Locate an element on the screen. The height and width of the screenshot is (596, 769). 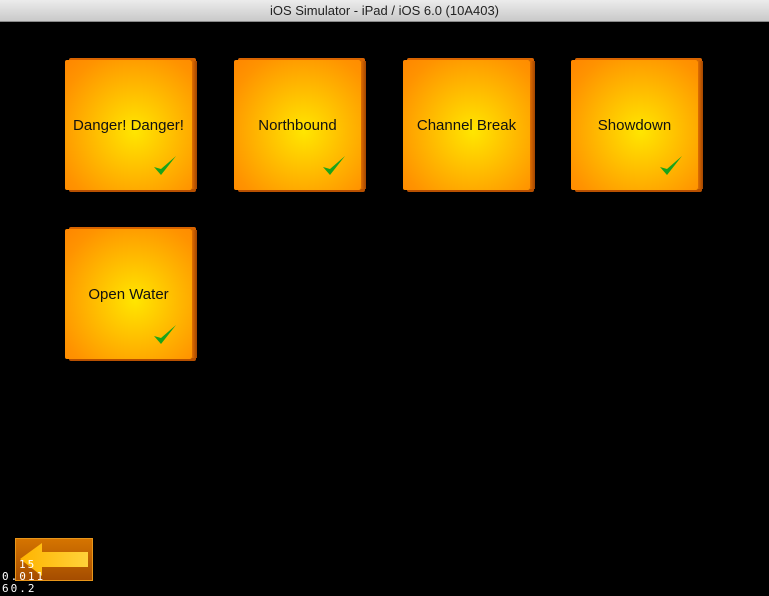
level-tile-showdown: Showdown is located at coordinates (637, 125).